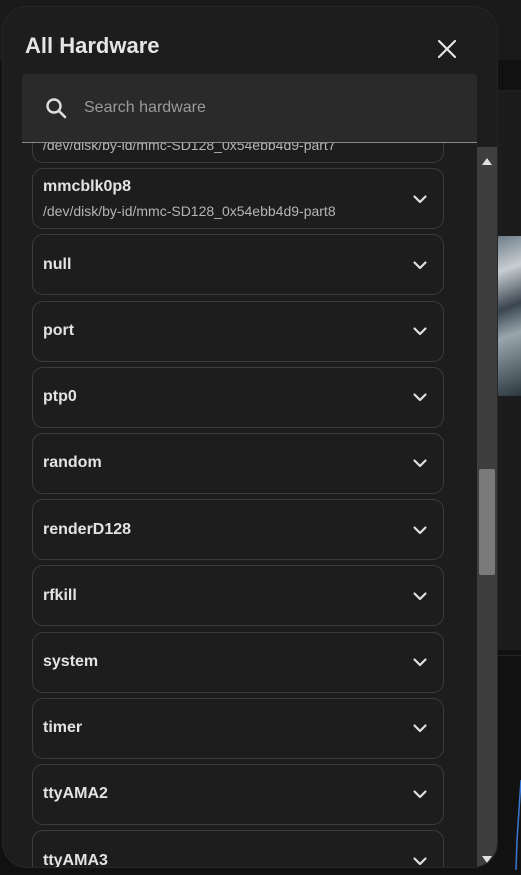 The width and height of the screenshot is (521, 875). I want to click on hardware-item-text: system, so click(243, 662).